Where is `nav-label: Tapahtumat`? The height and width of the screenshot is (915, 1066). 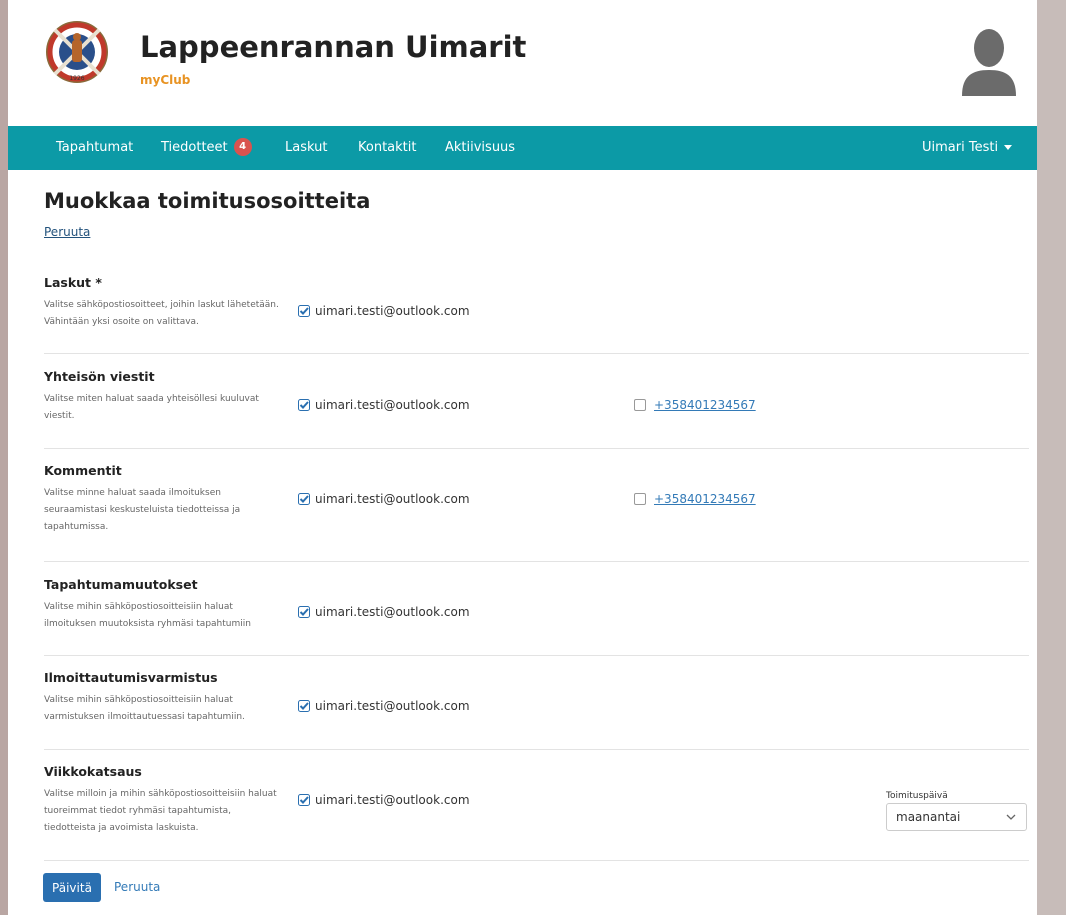 nav-label: Tapahtumat is located at coordinates (95, 147).